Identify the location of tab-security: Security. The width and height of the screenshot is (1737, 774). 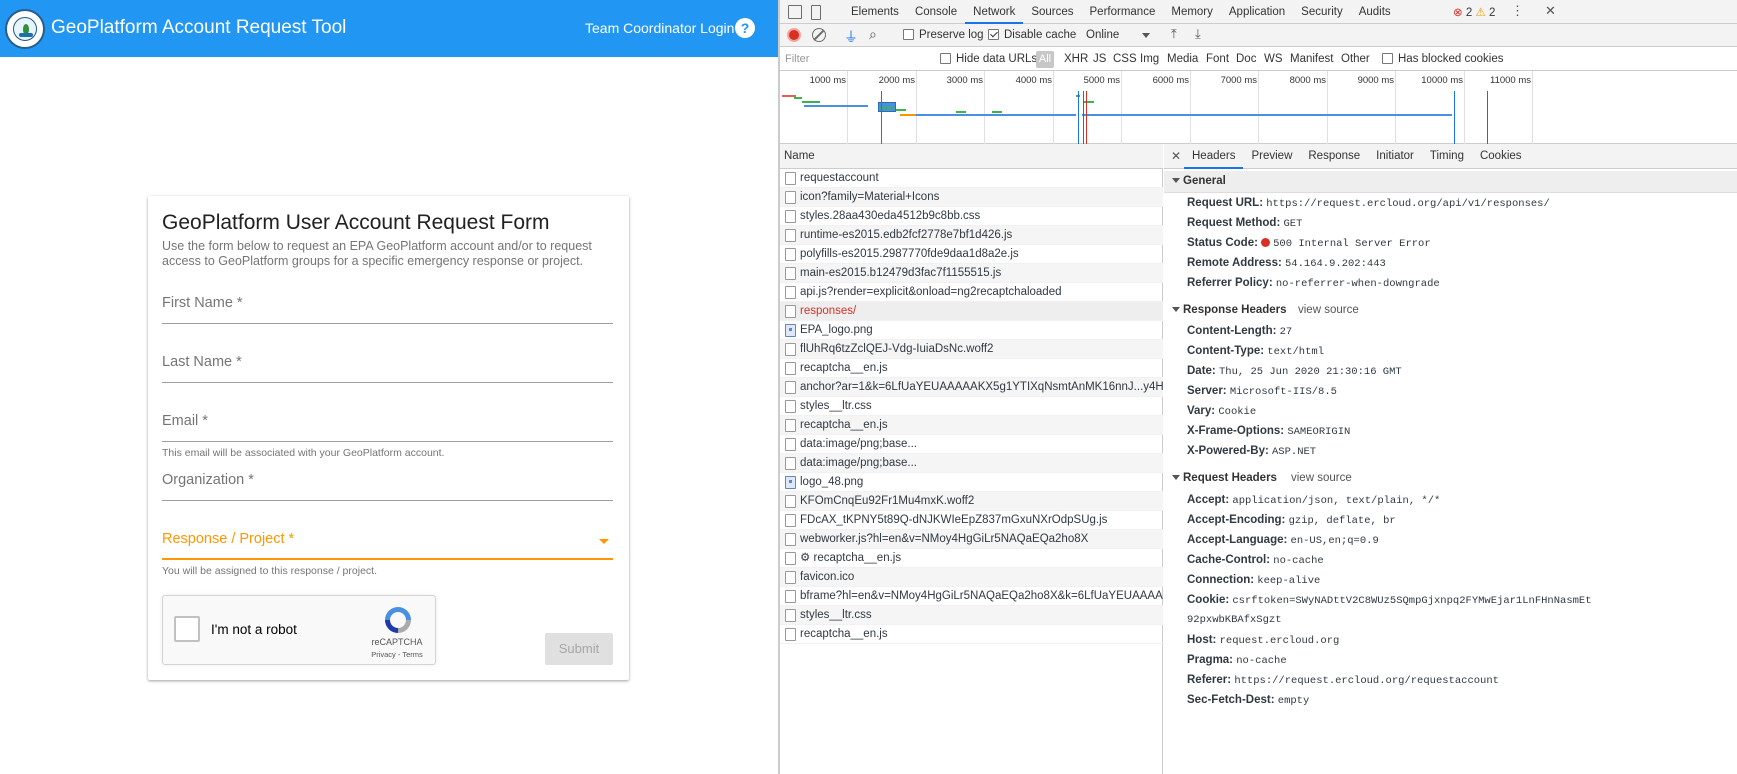
(1322, 12).